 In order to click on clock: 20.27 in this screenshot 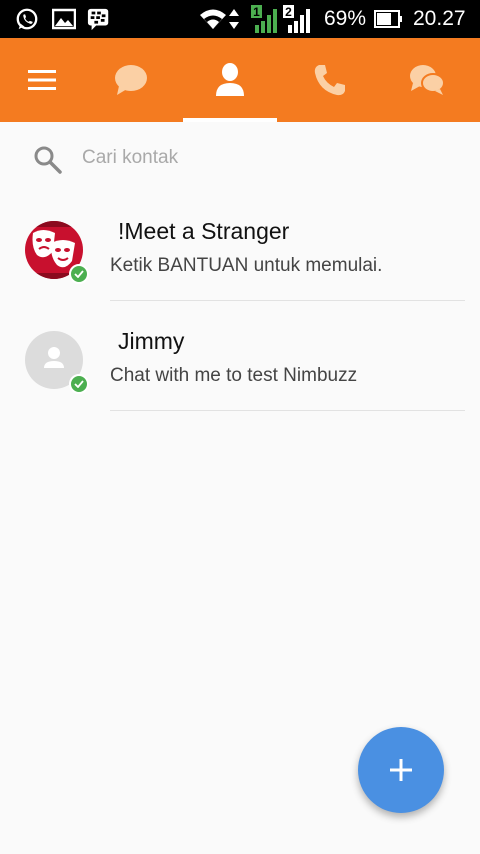, I will do `click(439, 18)`.